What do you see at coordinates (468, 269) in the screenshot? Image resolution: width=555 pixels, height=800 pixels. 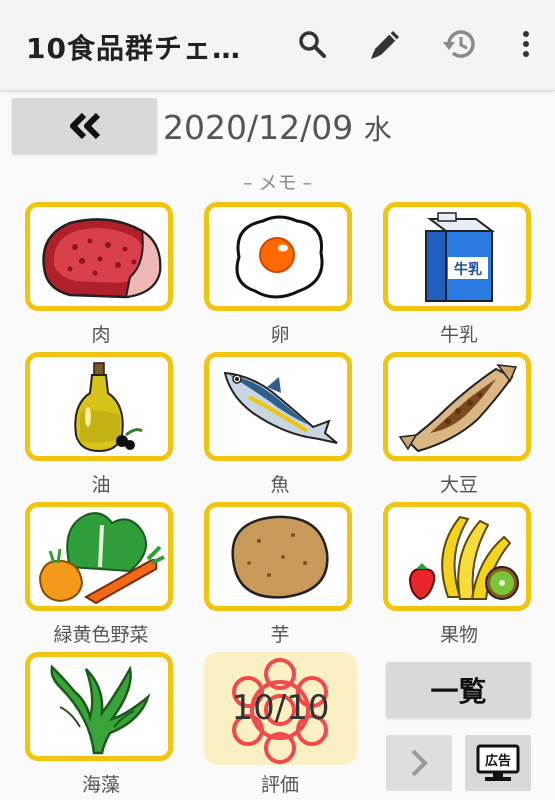 I see `milk-carton-text: 牛乳` at bounding box center [468, 269].